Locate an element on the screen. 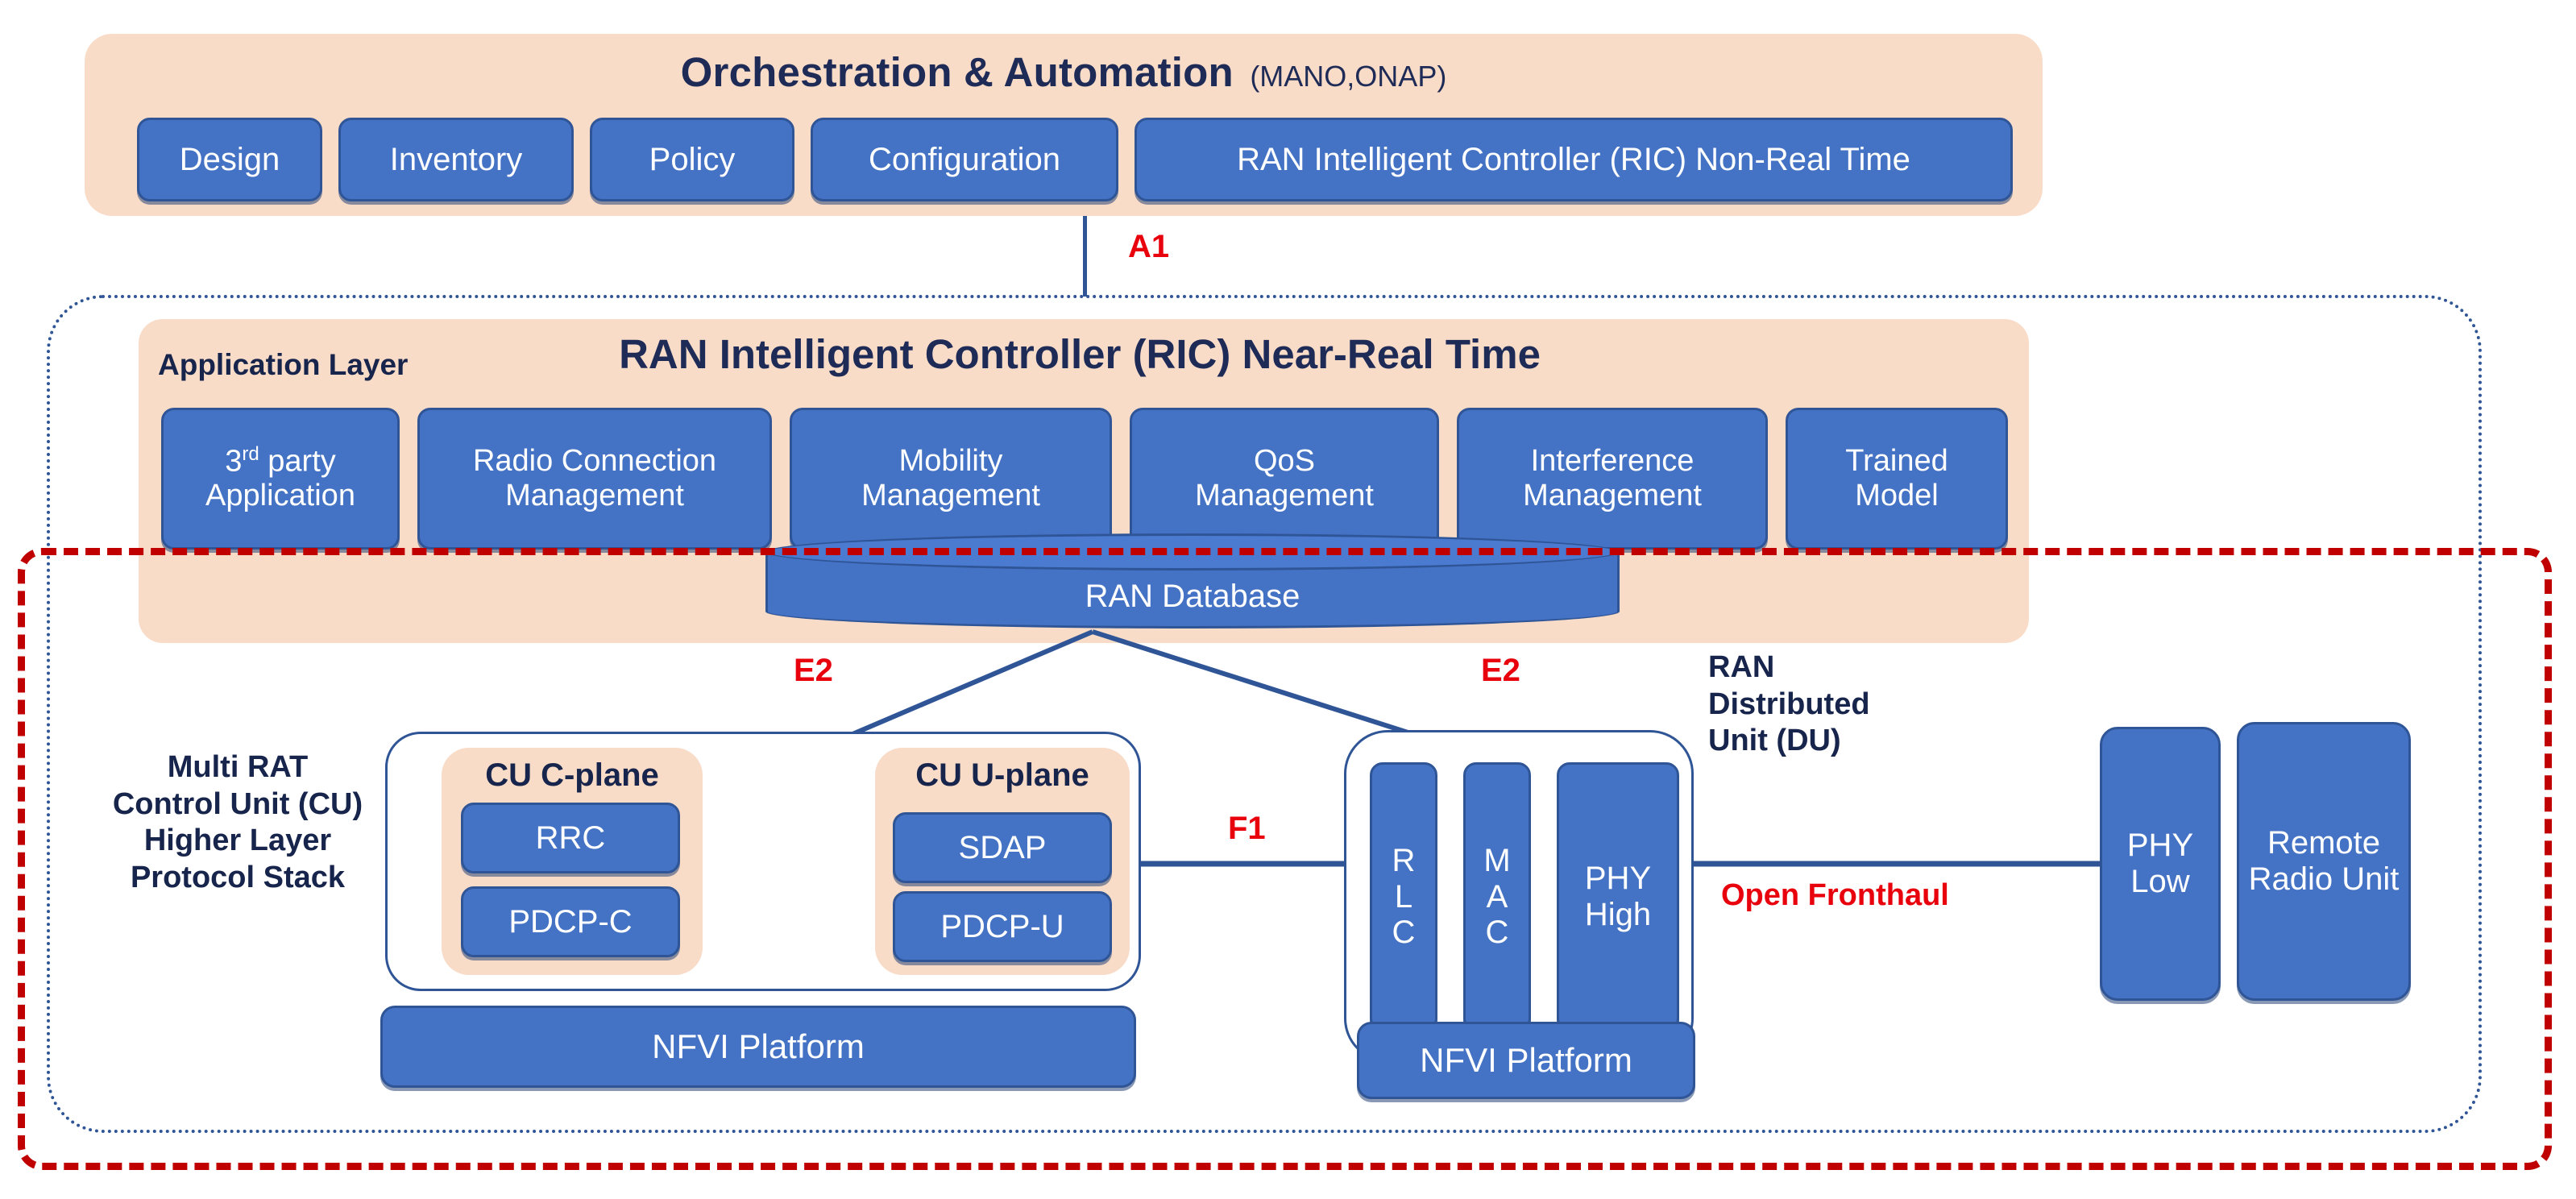 This screenshot has width=2576, height=1199. ric-app-radio-connection-management: Radio Connection Management is located at coordinates (594, 479).